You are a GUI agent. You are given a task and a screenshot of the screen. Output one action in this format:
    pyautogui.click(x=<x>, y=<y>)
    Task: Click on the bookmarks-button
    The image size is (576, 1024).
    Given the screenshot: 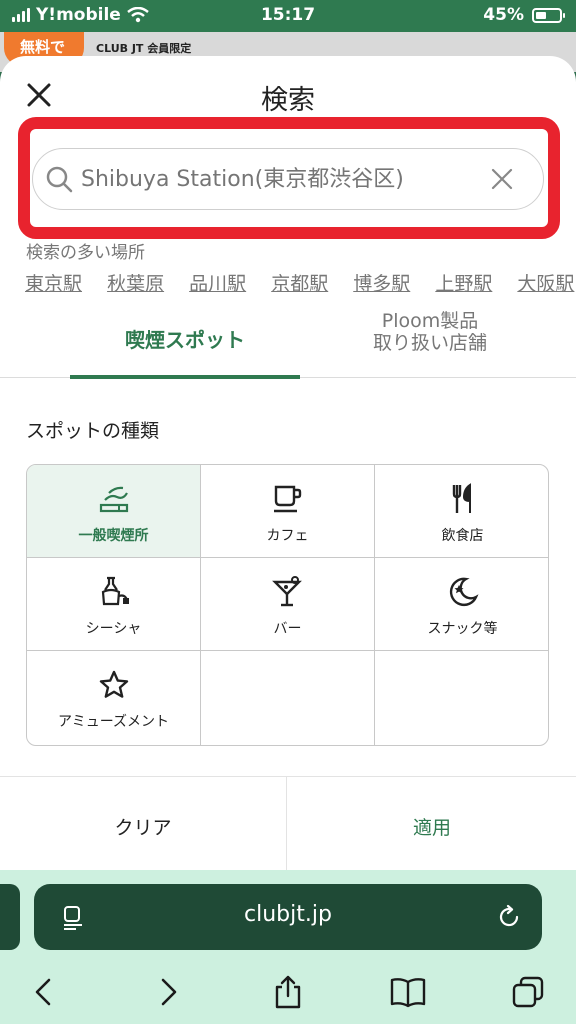 What is the action you would take?
    pyautogui.click(x=408, y=992)
    